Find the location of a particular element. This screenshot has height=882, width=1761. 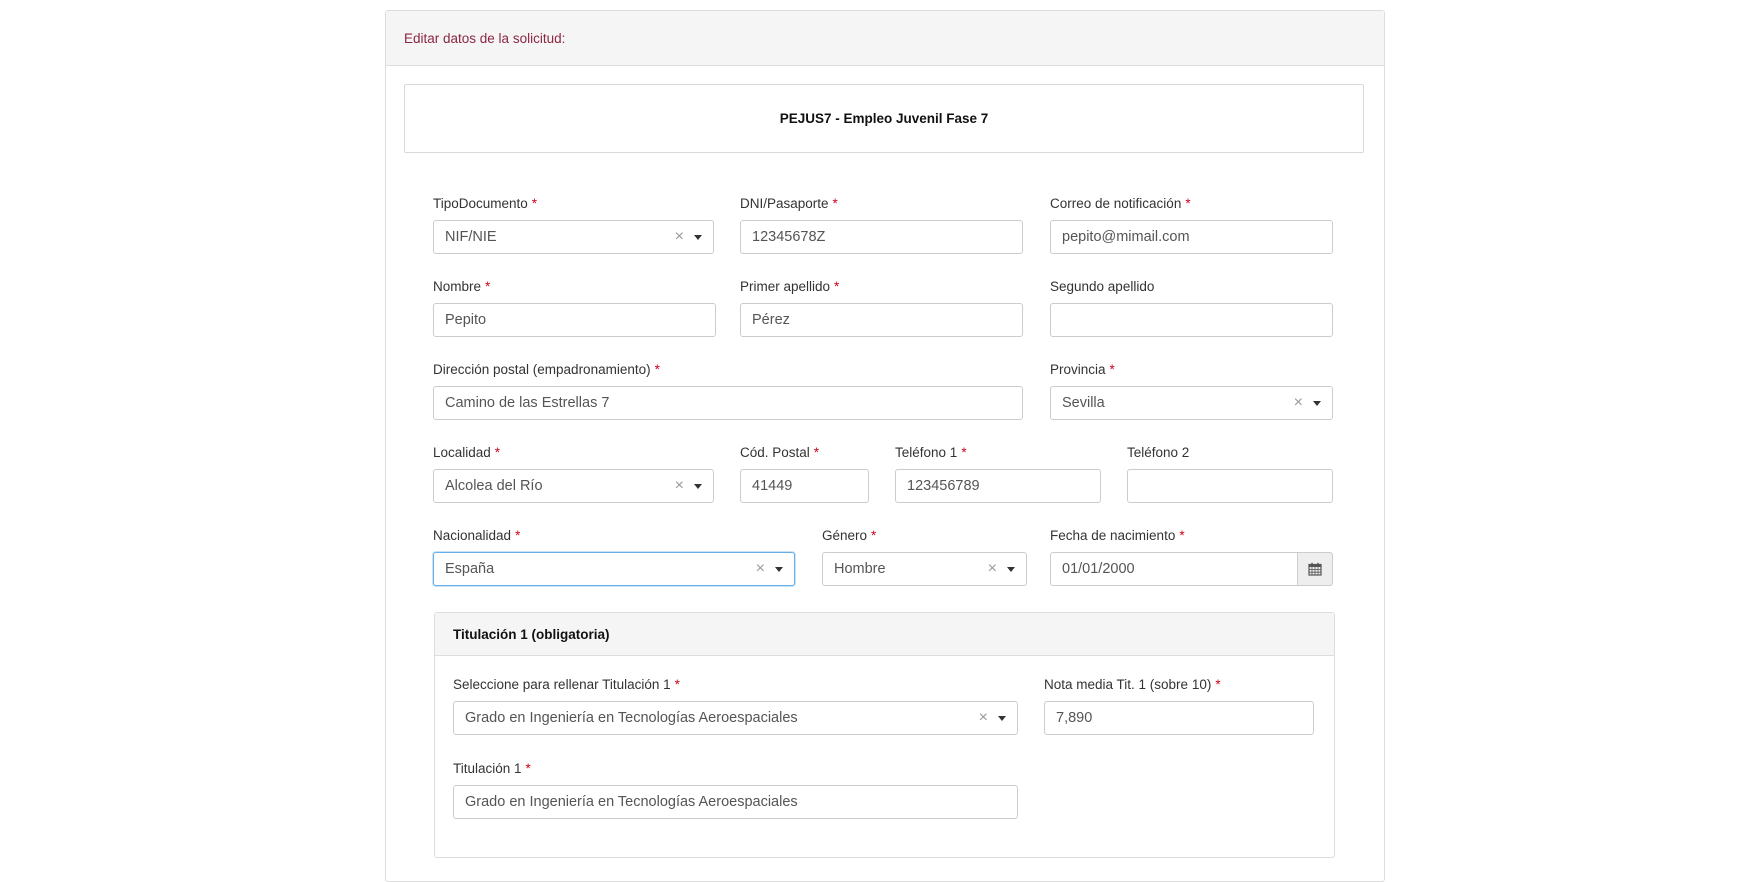

localidad-label: Localidad * is located at coordinates (467, 452).